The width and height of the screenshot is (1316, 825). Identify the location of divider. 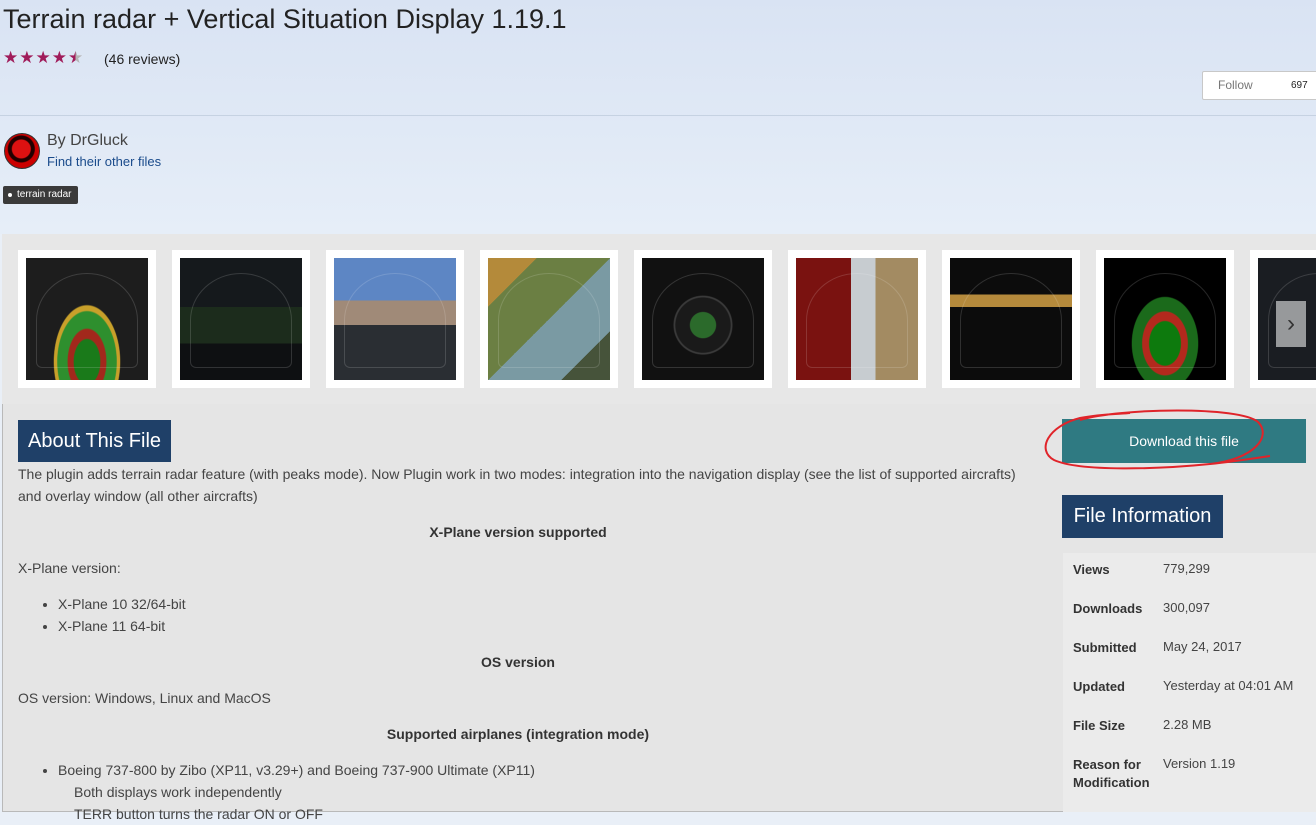
(658, 115).